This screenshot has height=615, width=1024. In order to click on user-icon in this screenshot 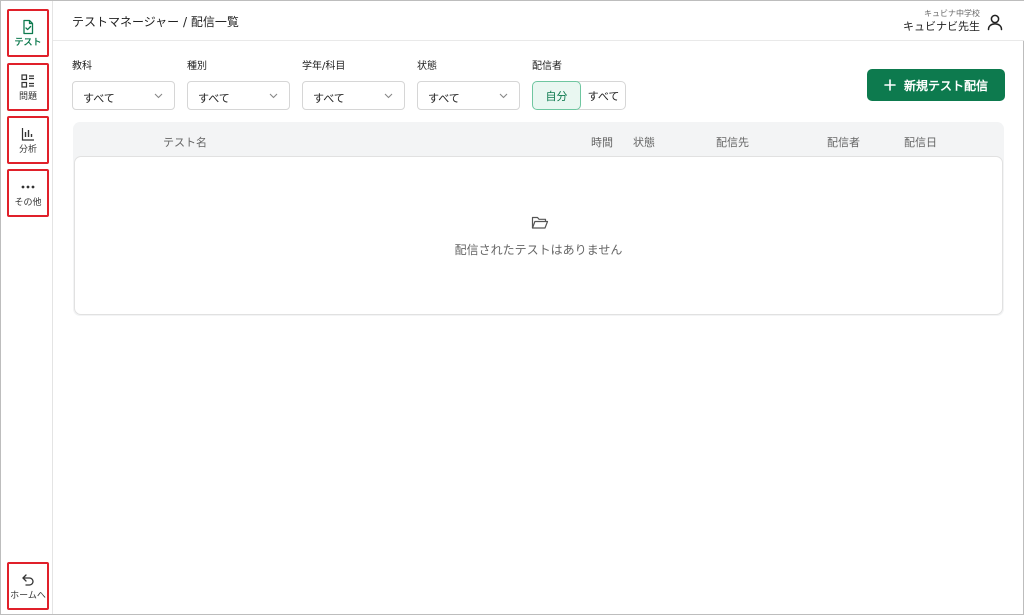, I will do `click(995, 22)`.